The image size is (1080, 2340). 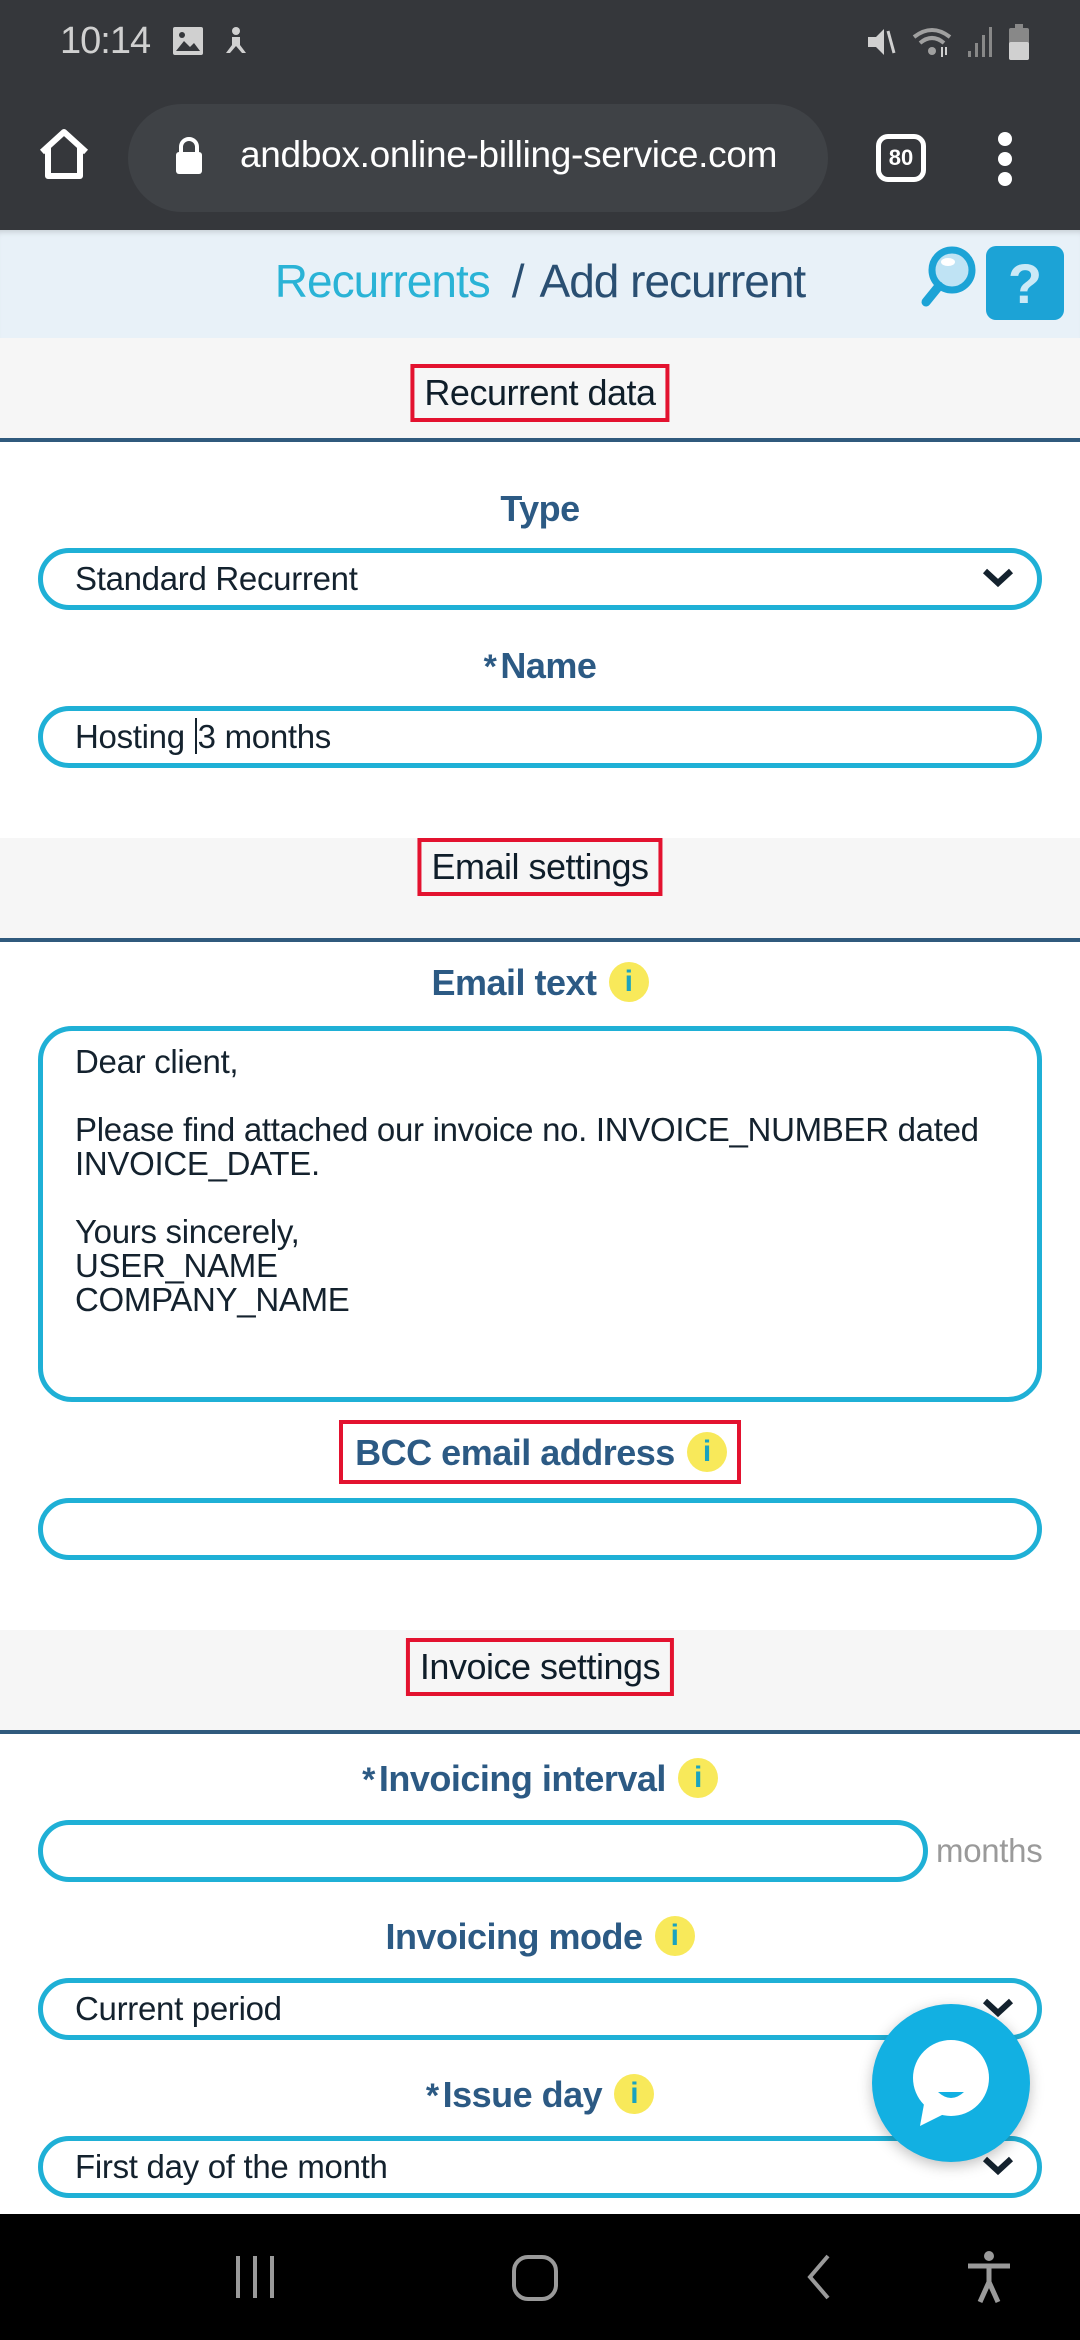 I want to click on invoicing-interval-label: * Invoicing interval i, so click(x=540, y=1779).